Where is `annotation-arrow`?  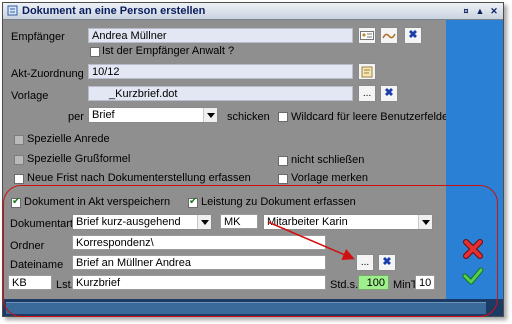 annotation-arrow is located at coordinates (311, 240).